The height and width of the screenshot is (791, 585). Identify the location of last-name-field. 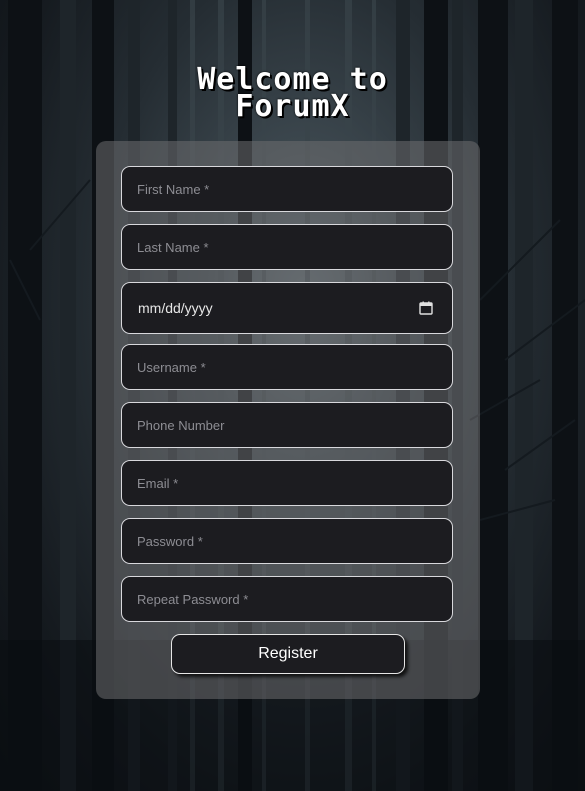
(287, 247).